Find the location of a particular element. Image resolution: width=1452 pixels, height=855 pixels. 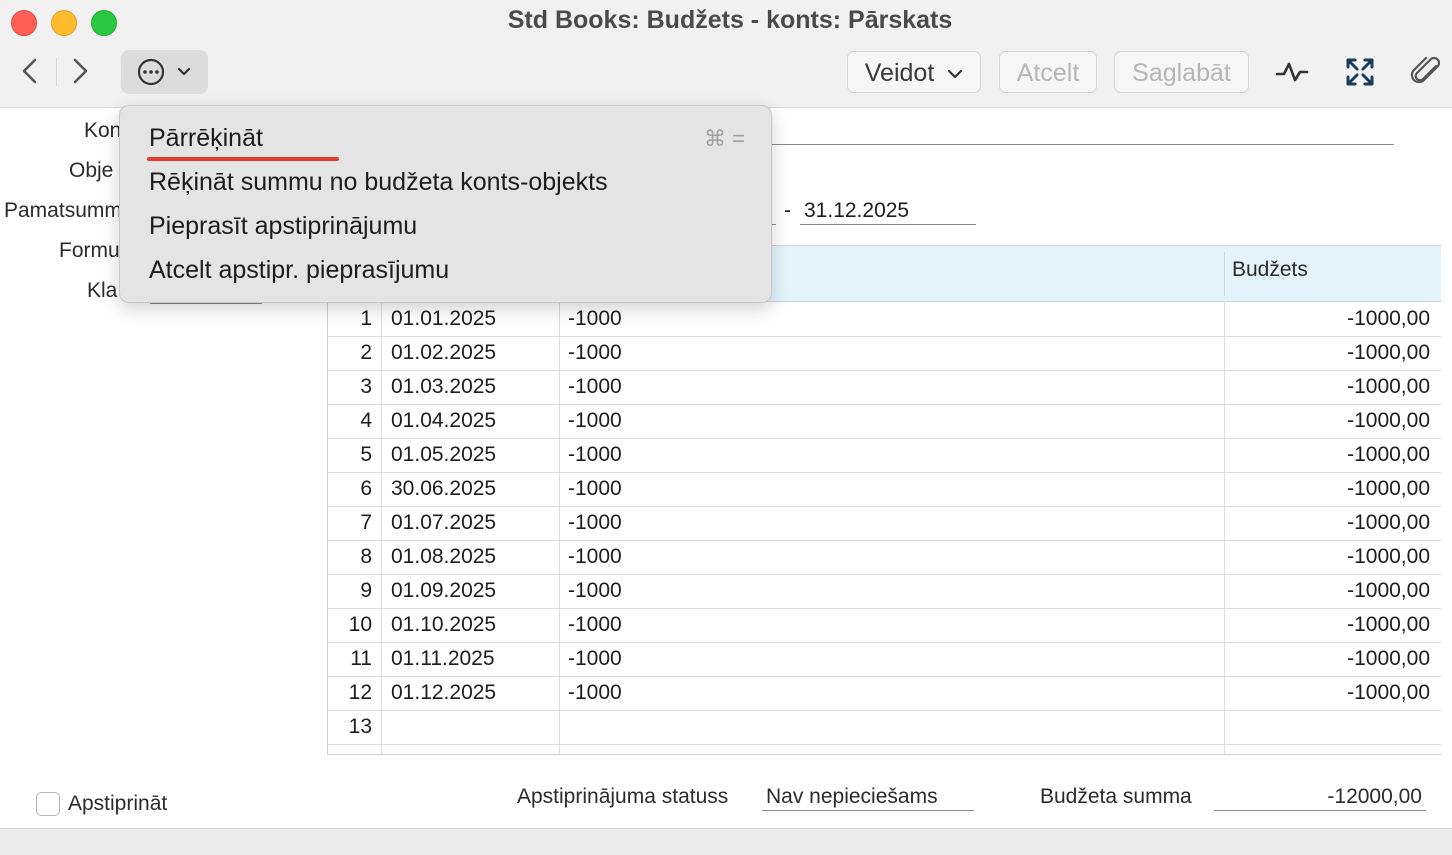

status-label: Apstiprinājuma statuss is located at coordinates (623, 796).